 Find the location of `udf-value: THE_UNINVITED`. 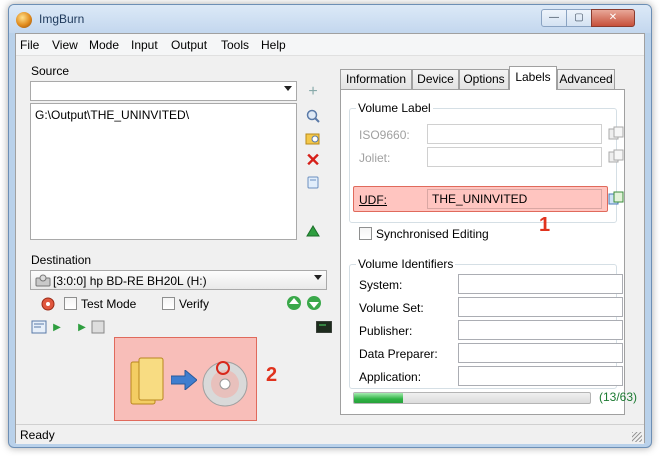

udf-value: THE_UNINVITED is located at coordinates (480, 199).